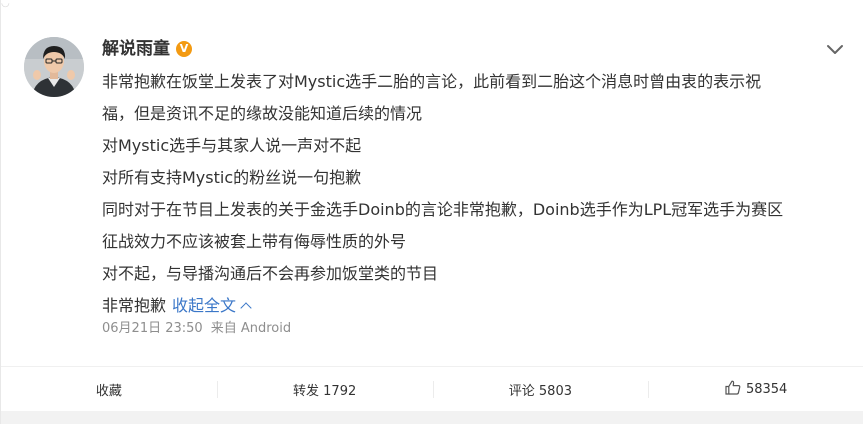 The image size is (863, 424). What do you see at coordinates (5, 4) in the screenshot?
I see `previous-card-edge-icon: ◡` at bounding box center [5, 4].